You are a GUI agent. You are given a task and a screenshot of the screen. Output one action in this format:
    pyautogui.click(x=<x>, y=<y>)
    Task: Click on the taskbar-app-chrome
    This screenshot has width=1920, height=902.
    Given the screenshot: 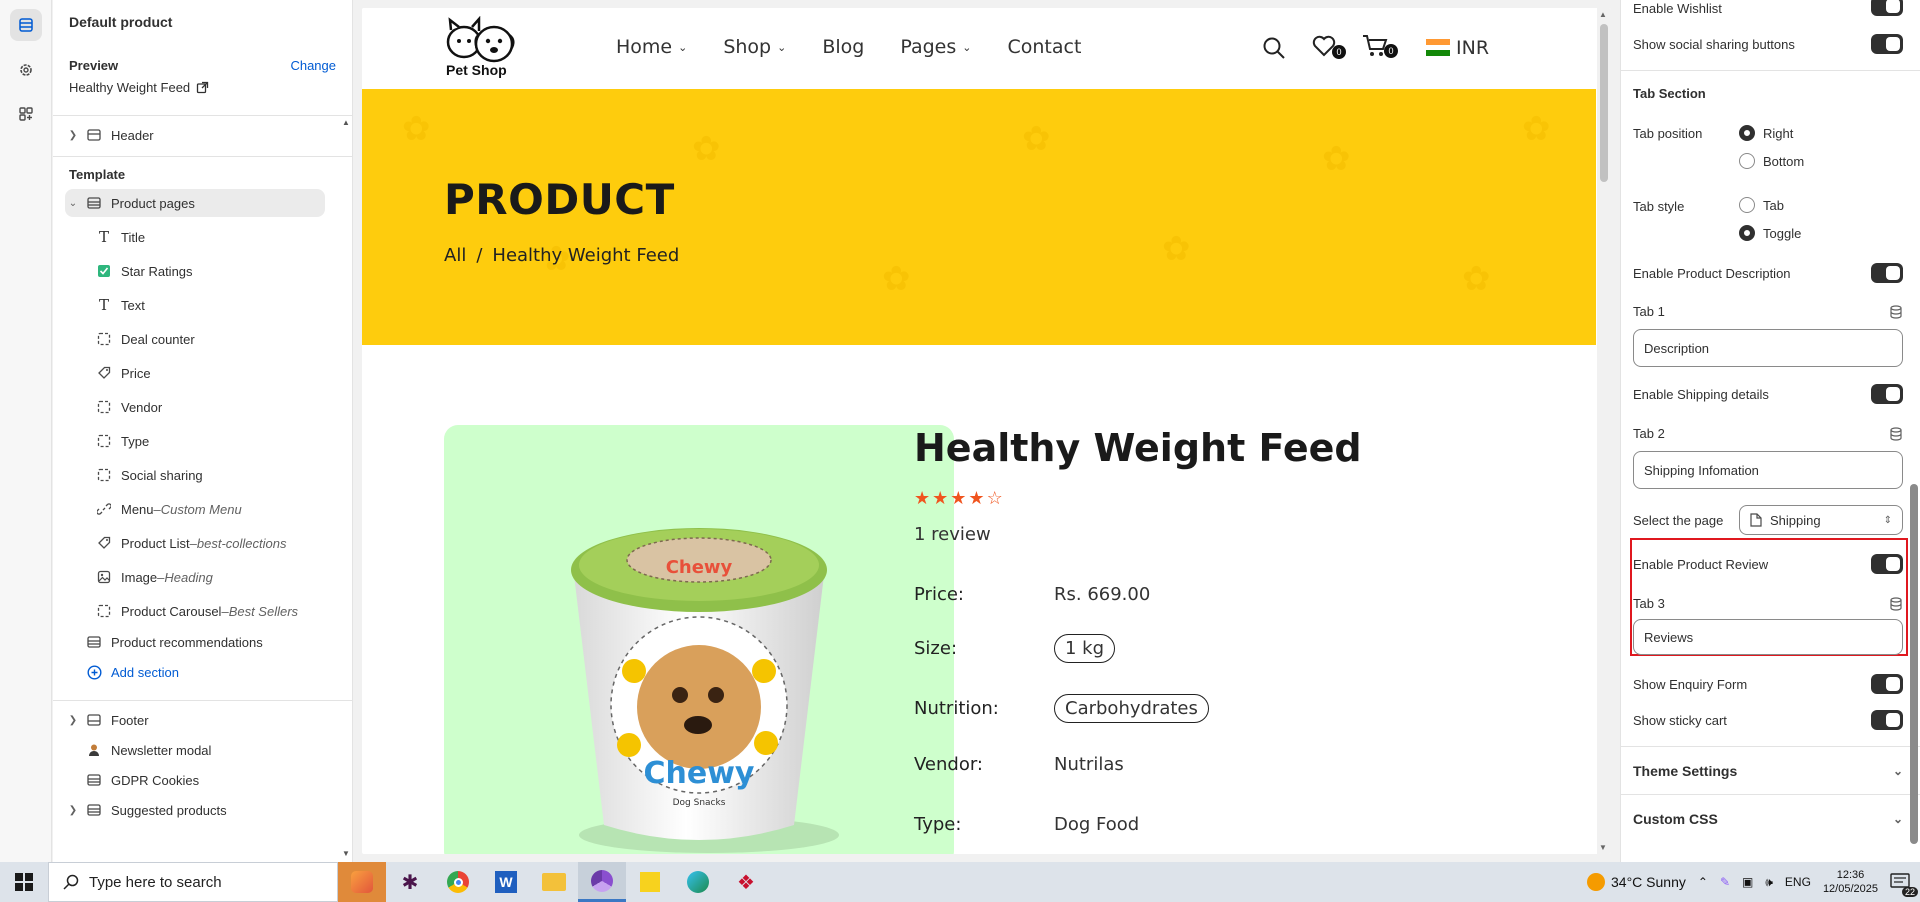 What is the action you would take?
    pyautogui.click(x=458, y=882)
    